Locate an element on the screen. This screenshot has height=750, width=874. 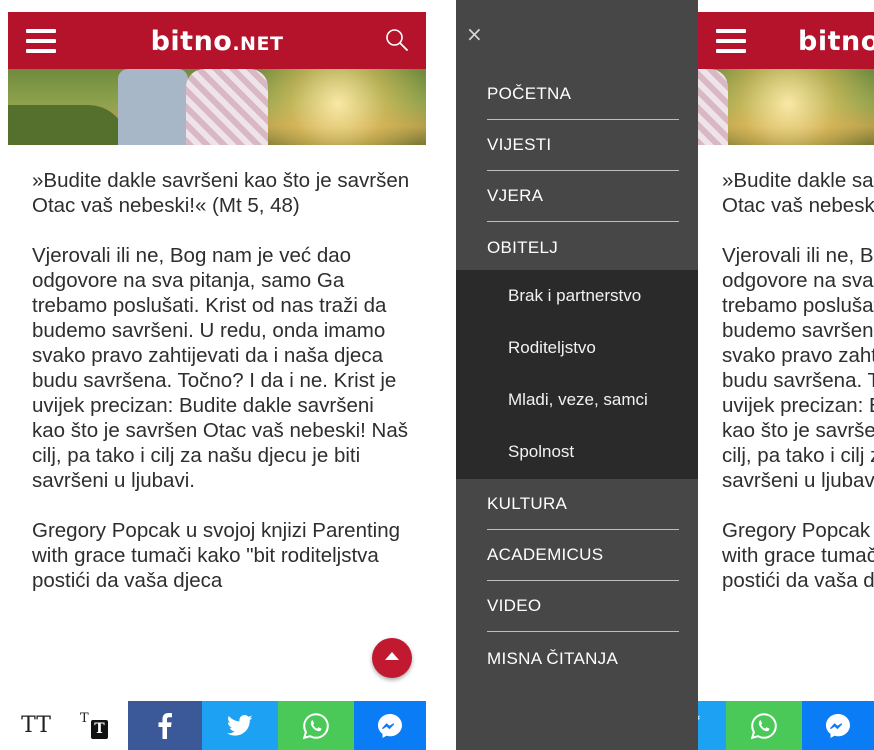
logo-suffix: .NET is located at coordinates (258, 44).